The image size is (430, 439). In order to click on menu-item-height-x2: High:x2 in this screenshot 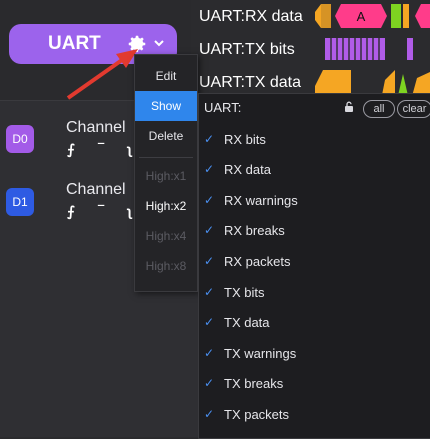, I will do `click(166, 206)`.